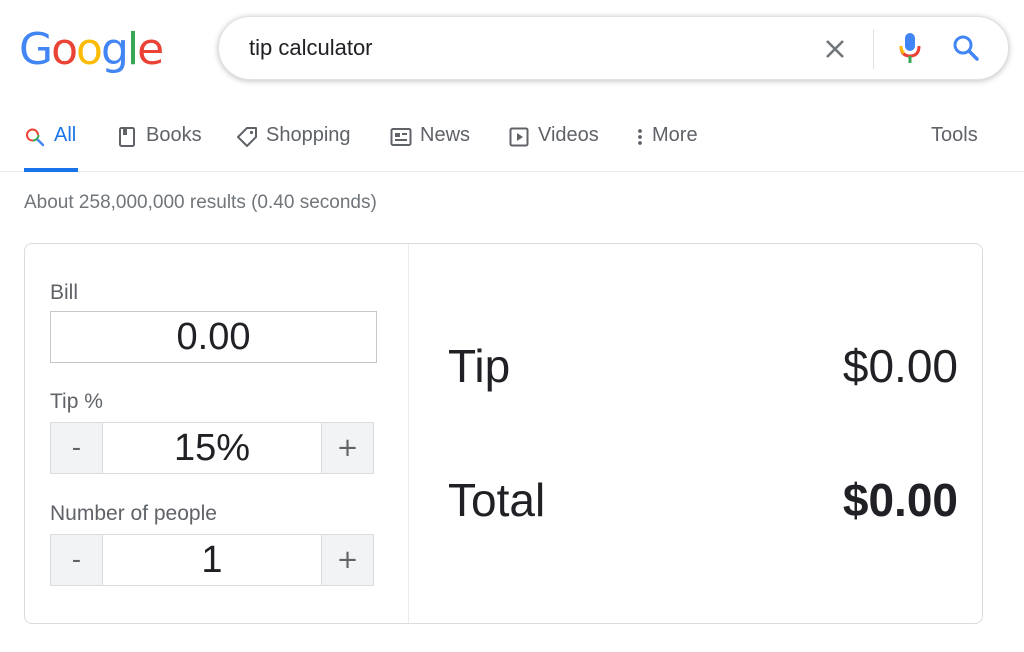 Image resolution: width=1024 pixels, height=652 pixels. What do you see at coordinates (640, 137) in the screenshot?
I see `more-vert-icon` at bounding box center [640, 137].